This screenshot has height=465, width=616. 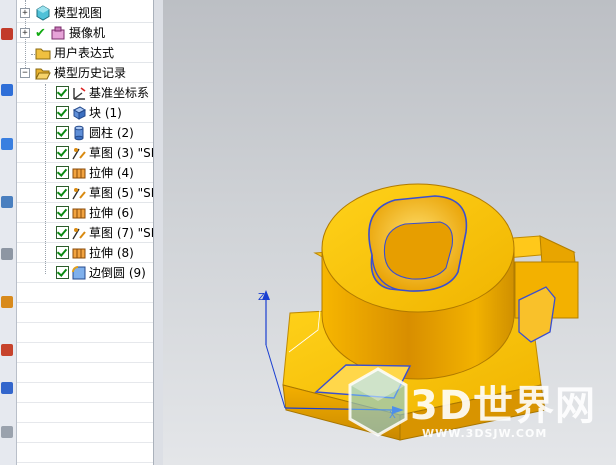 What do you see at coordinates (58, 33) in the screenshot?
I see `cameras-icon` at bounding box center [58, 33].